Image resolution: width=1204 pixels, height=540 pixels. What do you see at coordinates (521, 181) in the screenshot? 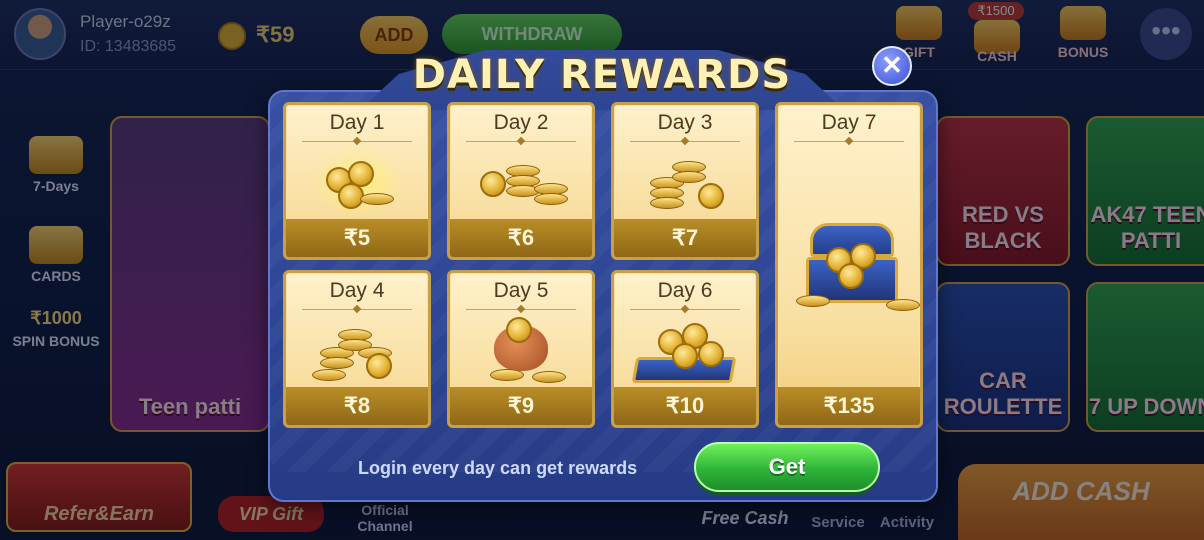
I see `reward-card-day-2: Day 2 ₹6` at bounding box center [521, 181].